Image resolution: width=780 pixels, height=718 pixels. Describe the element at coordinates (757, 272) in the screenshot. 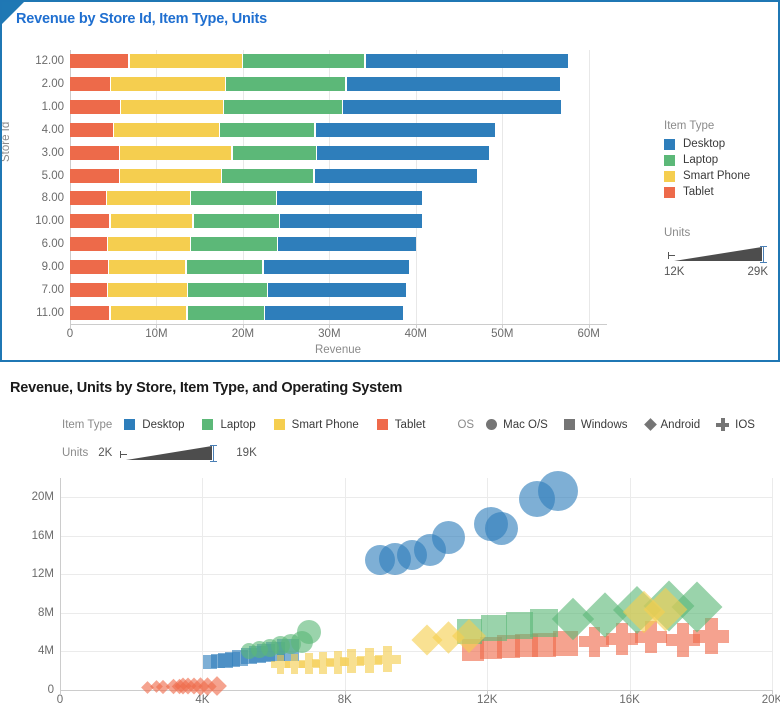

I see `units-max-label: 29K` at that location.